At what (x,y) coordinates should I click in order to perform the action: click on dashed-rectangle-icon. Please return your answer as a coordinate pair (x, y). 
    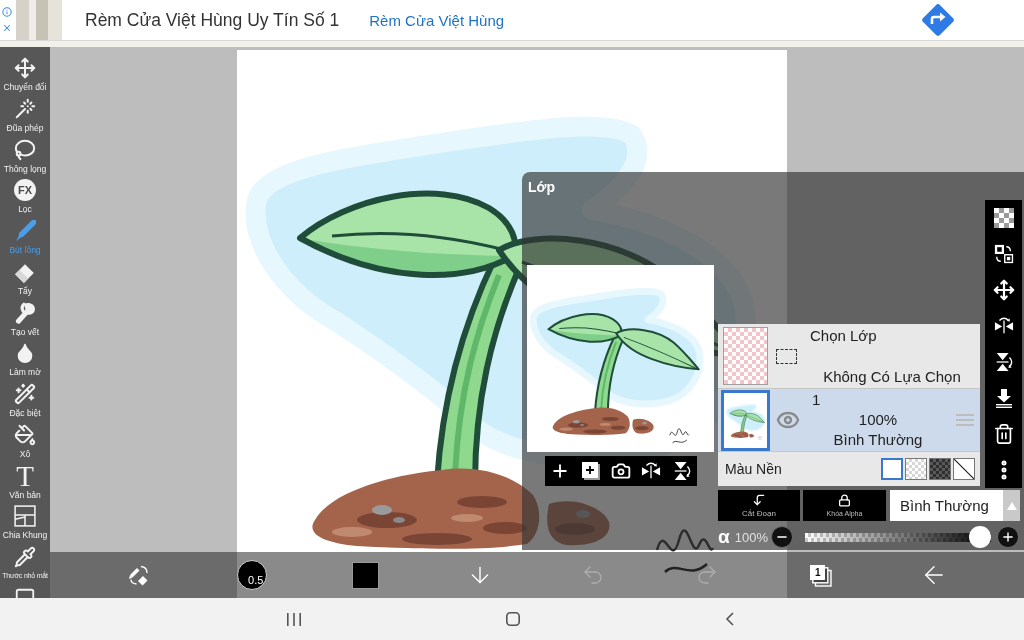
    Looking at the image, I should click on (786, 356).